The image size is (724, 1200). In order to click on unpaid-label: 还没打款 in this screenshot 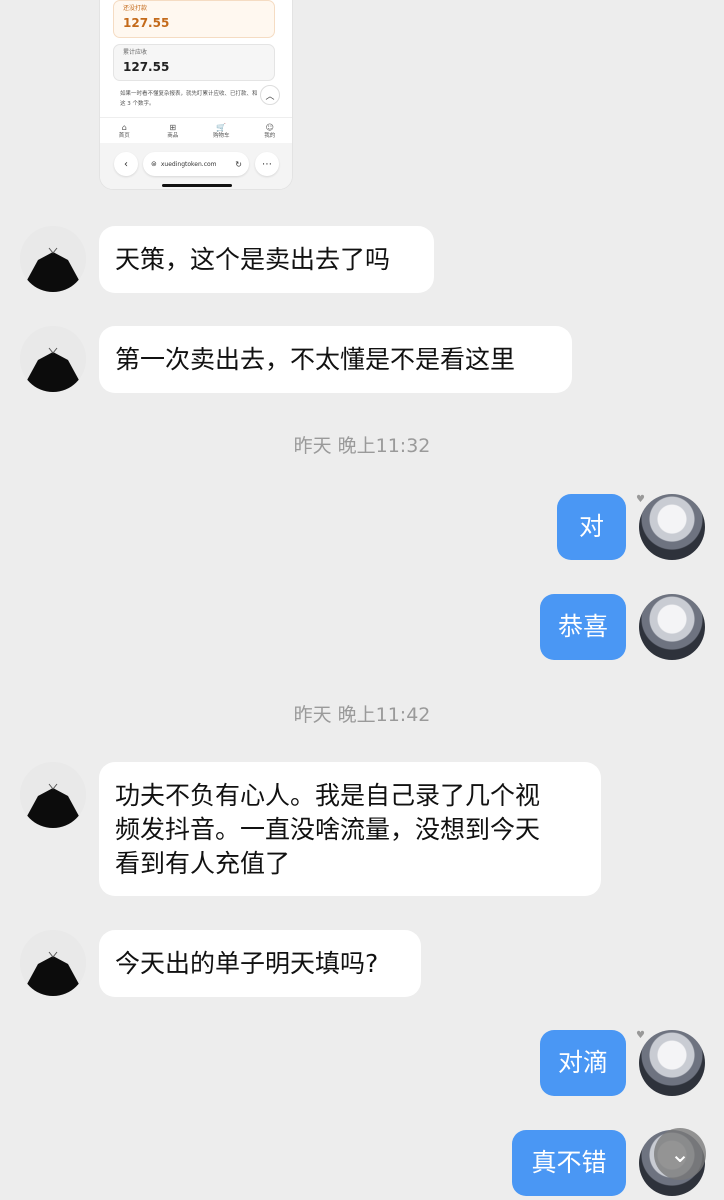, I will do `click(135, 8)`.